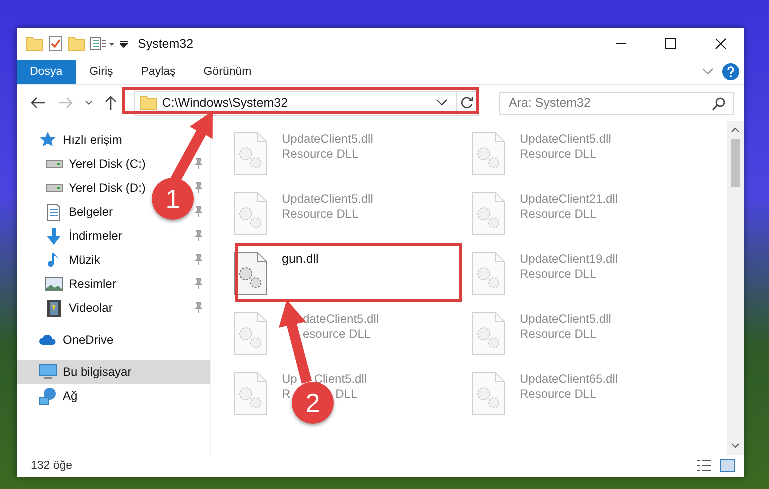 This screenshot has width=769, height=489. Describe the element at coordinates (83, 236) in the screenshot. I see `nav-item: İndirmeler` at that location.